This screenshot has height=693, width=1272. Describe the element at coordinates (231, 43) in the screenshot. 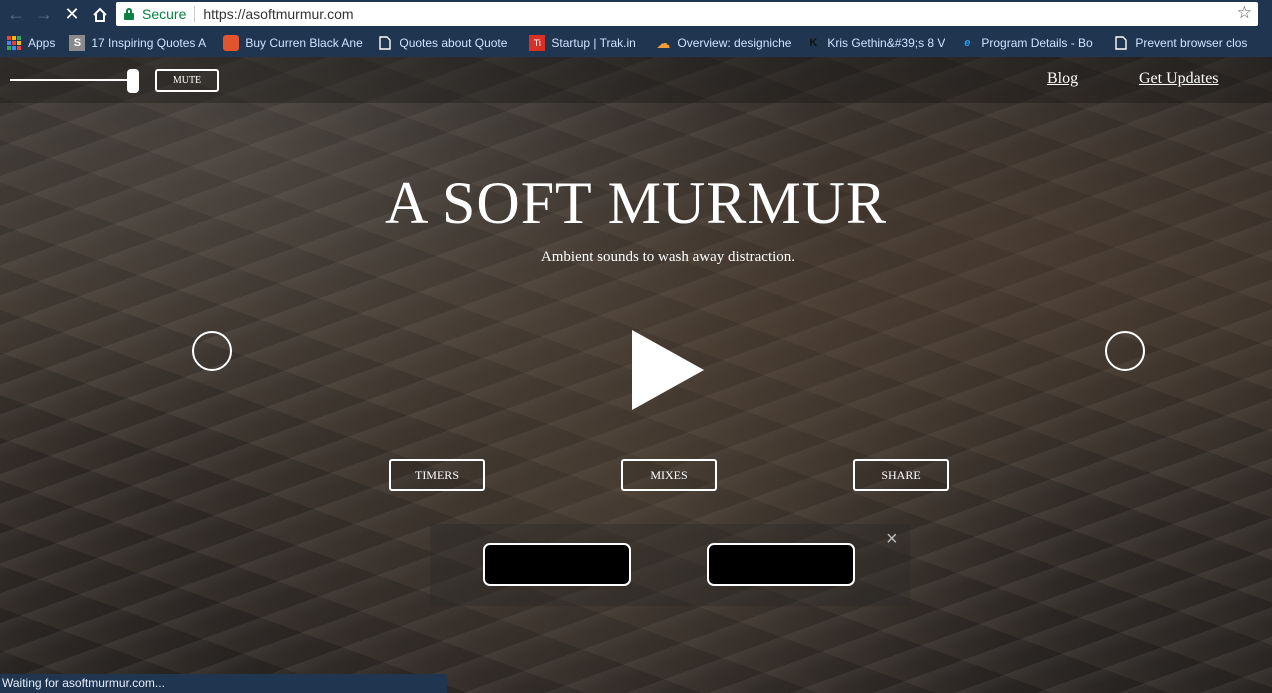

I see `shopping-bag-icon` at that location.